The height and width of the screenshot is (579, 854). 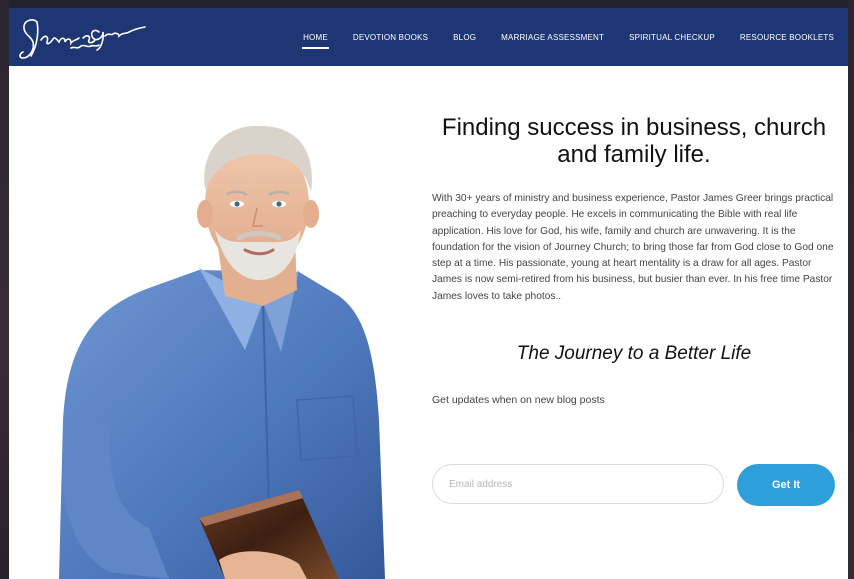 What do you see at coordinates (464, 37) in the screenshot?
I see `nav-blog: BLOG` at bounding box center [464, 37].